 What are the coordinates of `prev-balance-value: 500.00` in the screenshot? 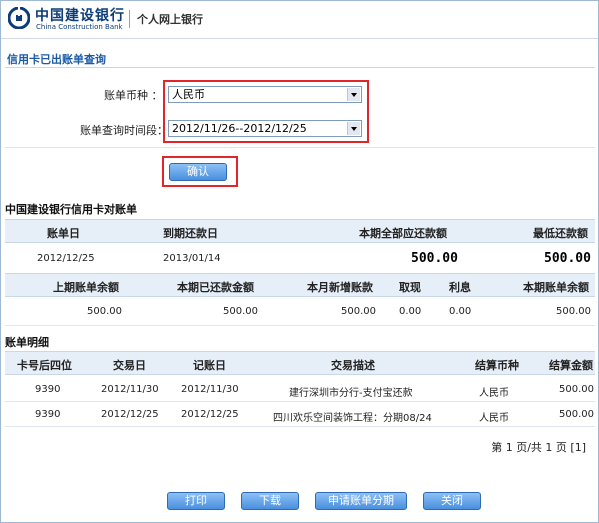 It's located at (104, 311).